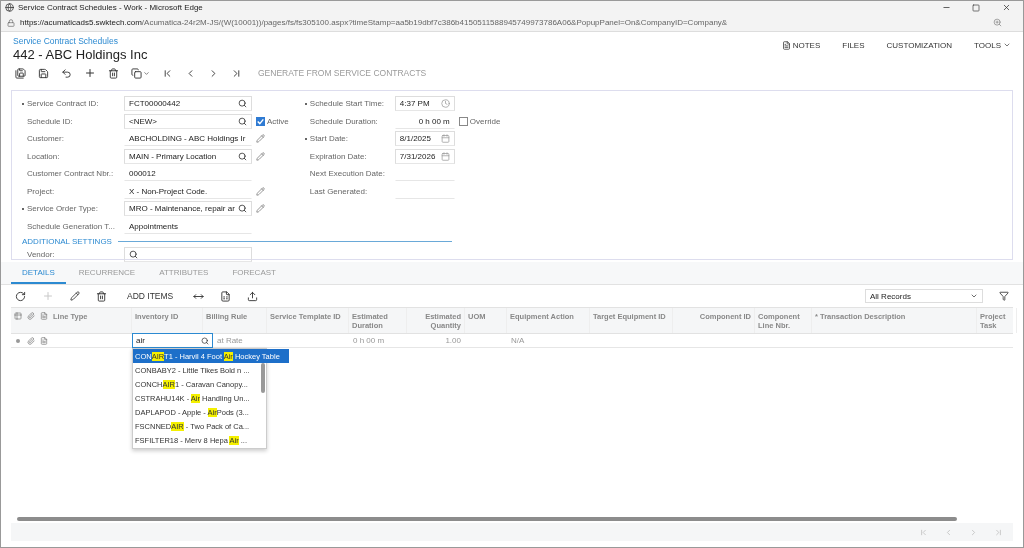  Describe the element at coordinates (343, 121) in the screenshot. I see `field-label: Schedule Duration:` at that location.